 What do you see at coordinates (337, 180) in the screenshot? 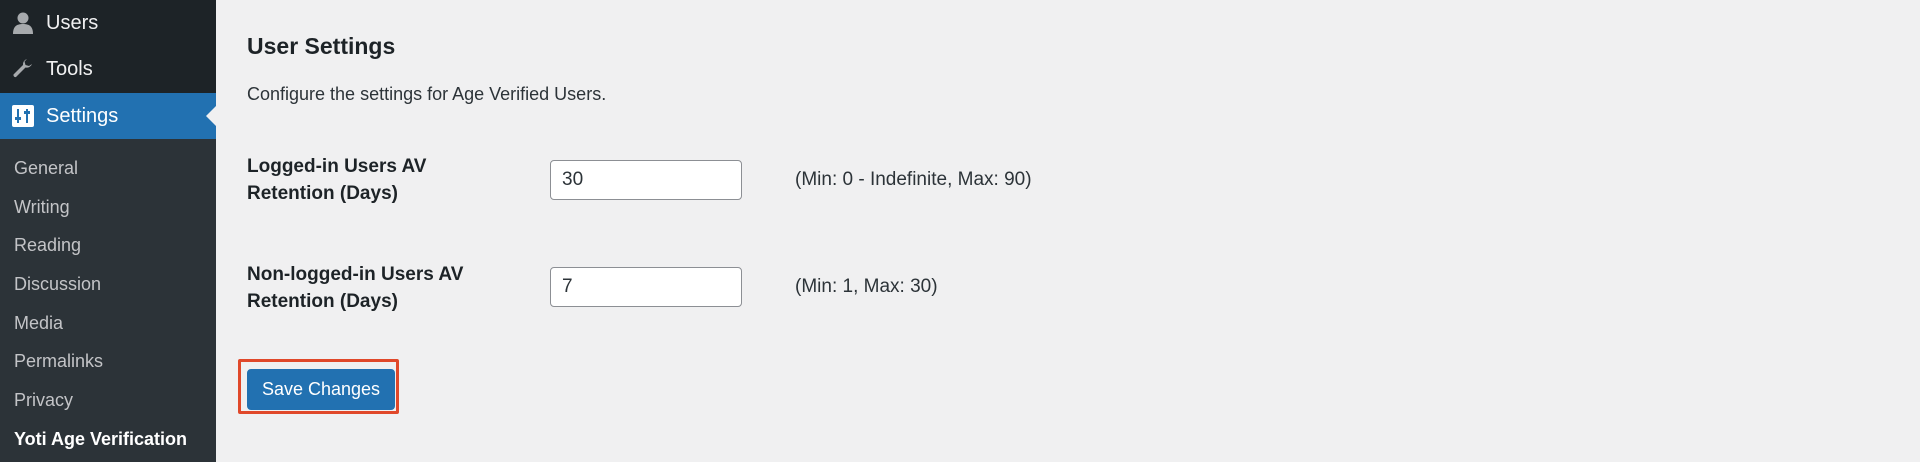
I see `logged-in-retention-label: Logged-in Users AV Retention (Days)` at bounding box center [337, 180].